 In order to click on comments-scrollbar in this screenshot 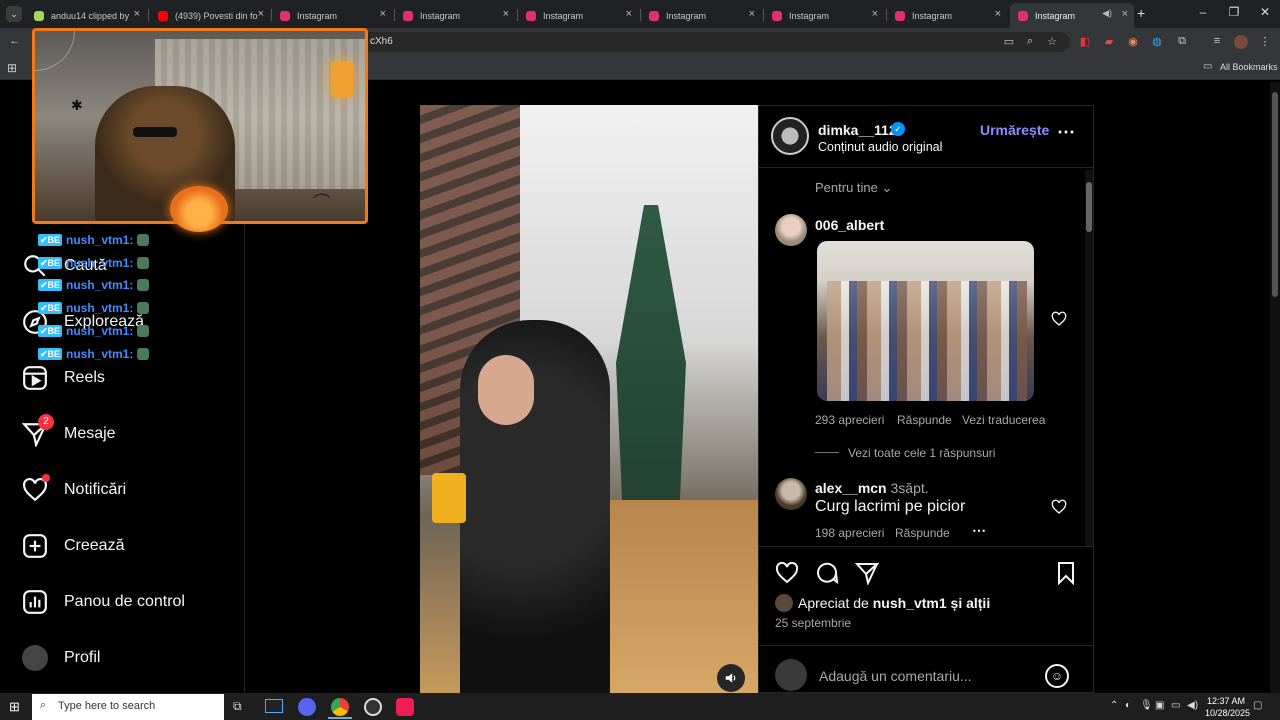, I will do `click(1089, 358)`.